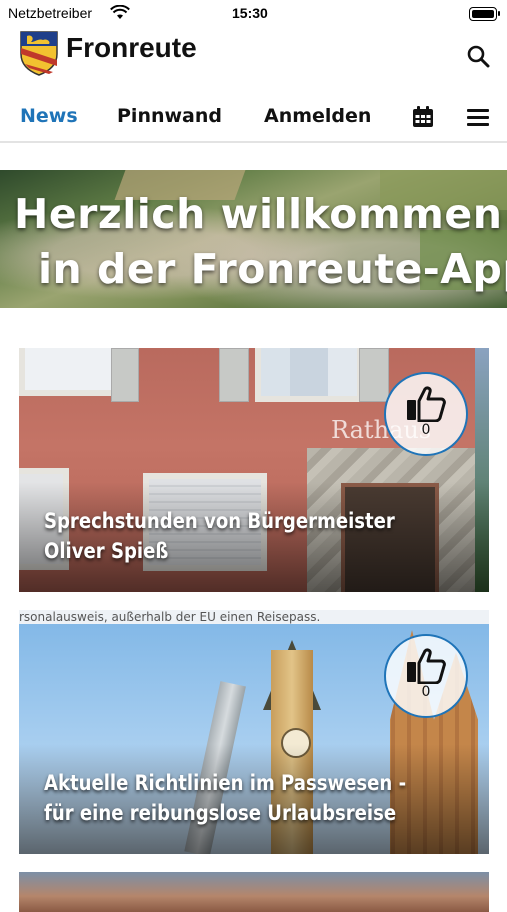 The height and width of the screenshot is (912, 507). I want to click on banner-headline-line1: Herzlich willkommen, so click(258, 214).